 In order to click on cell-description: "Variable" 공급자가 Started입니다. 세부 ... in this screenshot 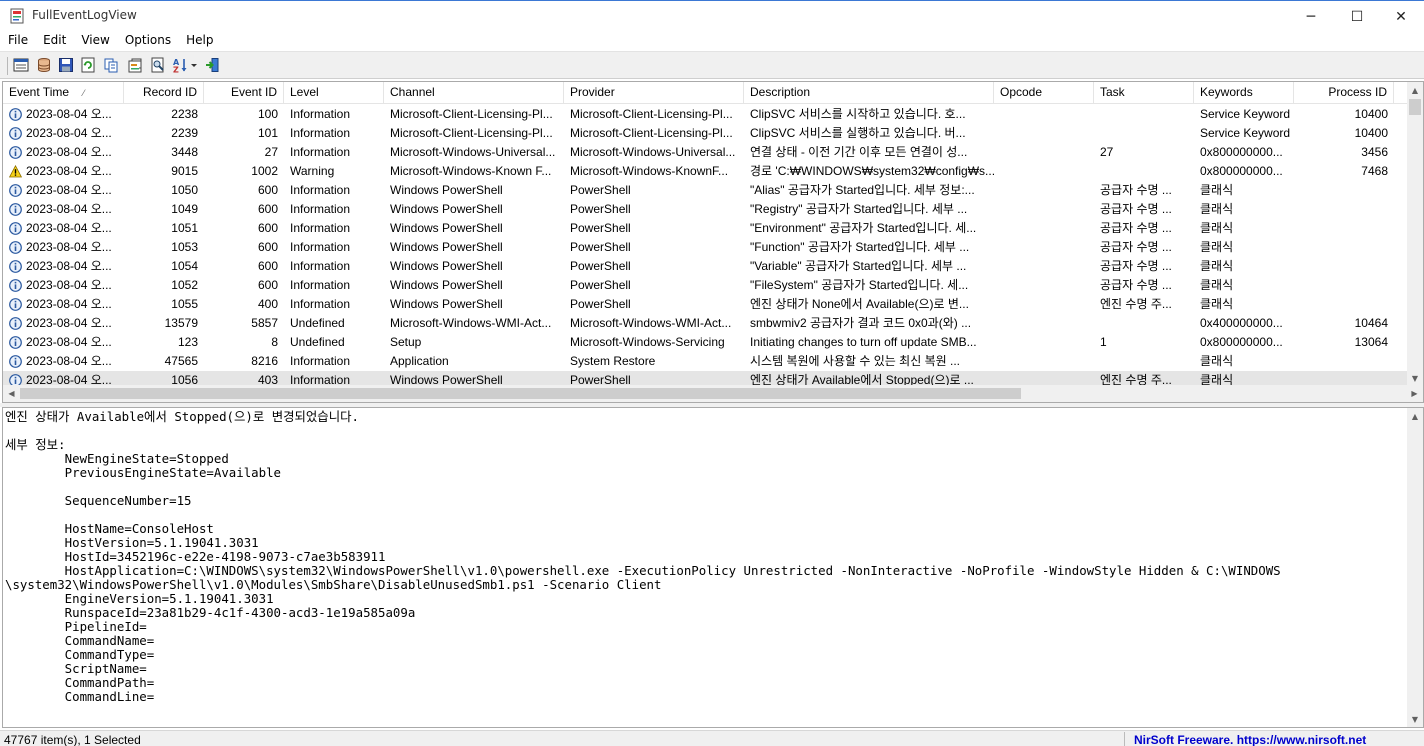, I will do `click(858, 266)`.